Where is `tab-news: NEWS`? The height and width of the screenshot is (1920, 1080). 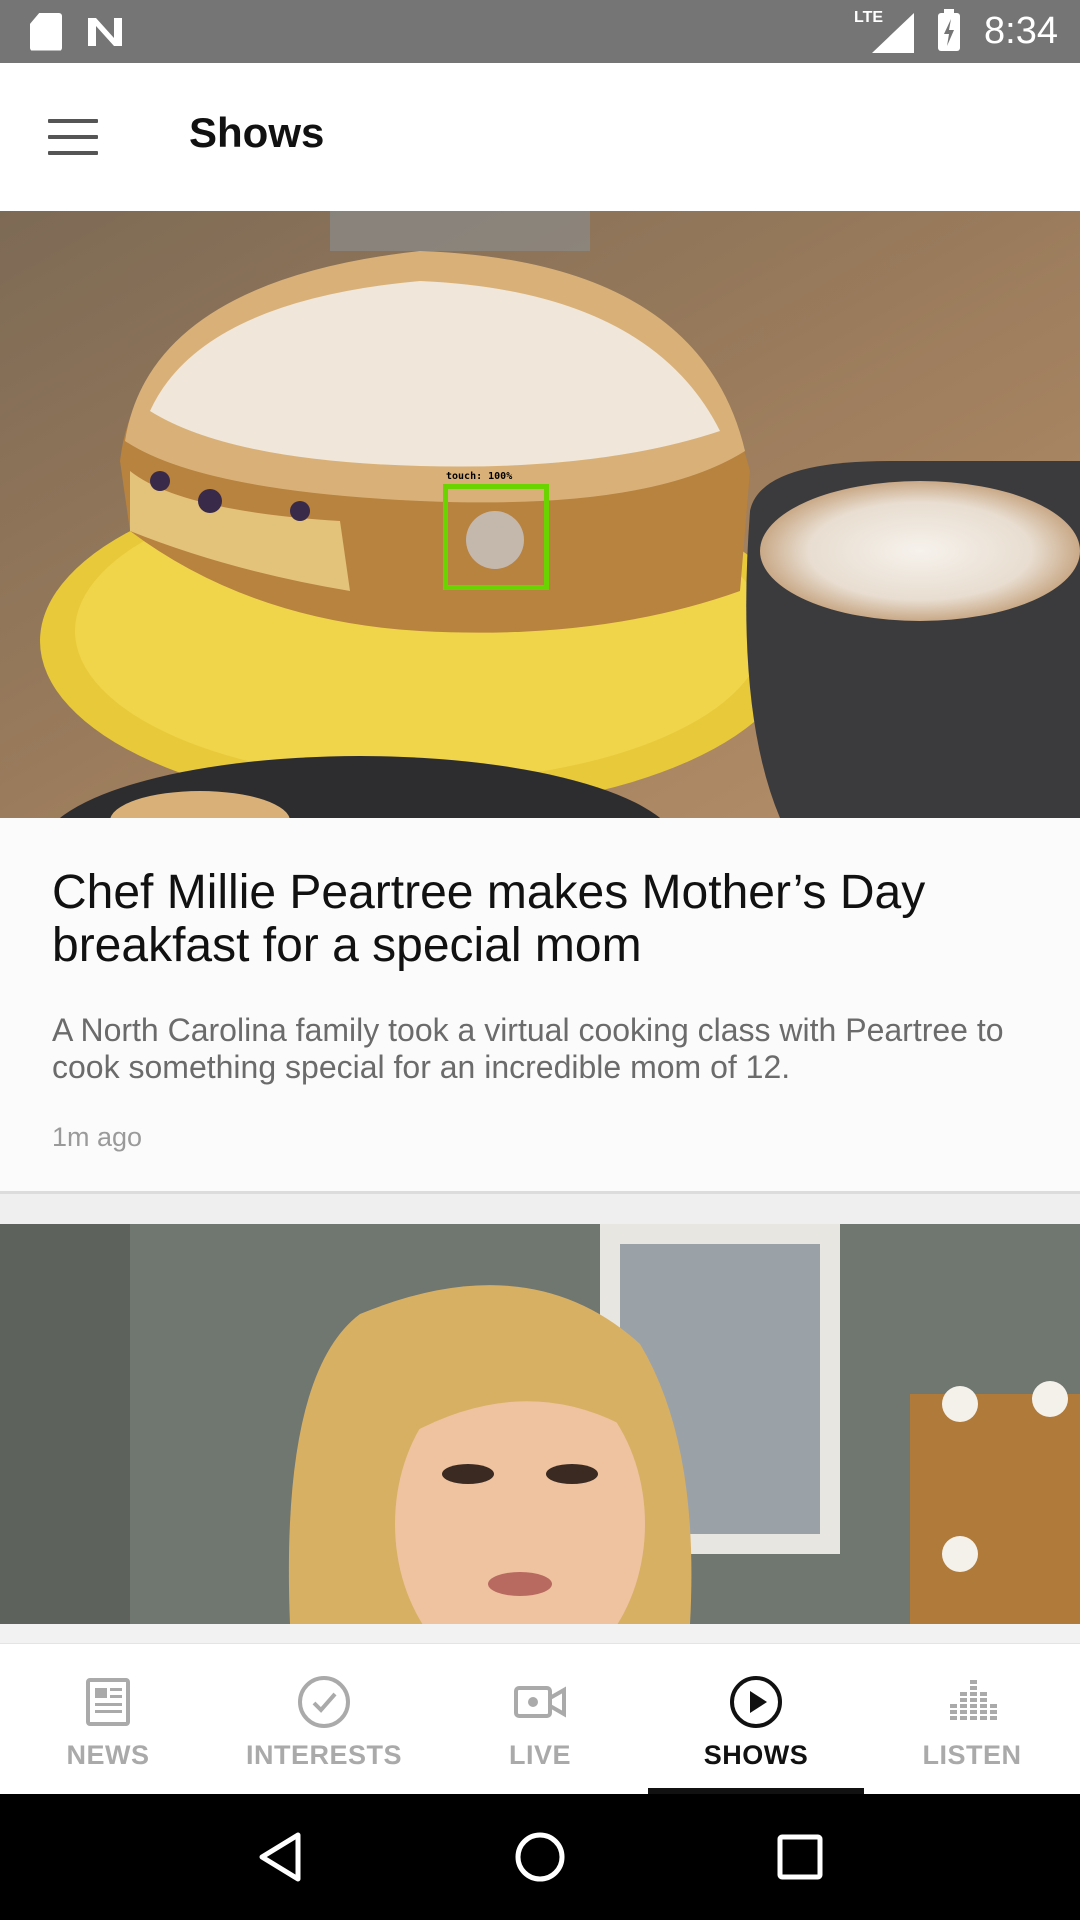 tab-news: NEWS is located at coordinates (108, 1719).